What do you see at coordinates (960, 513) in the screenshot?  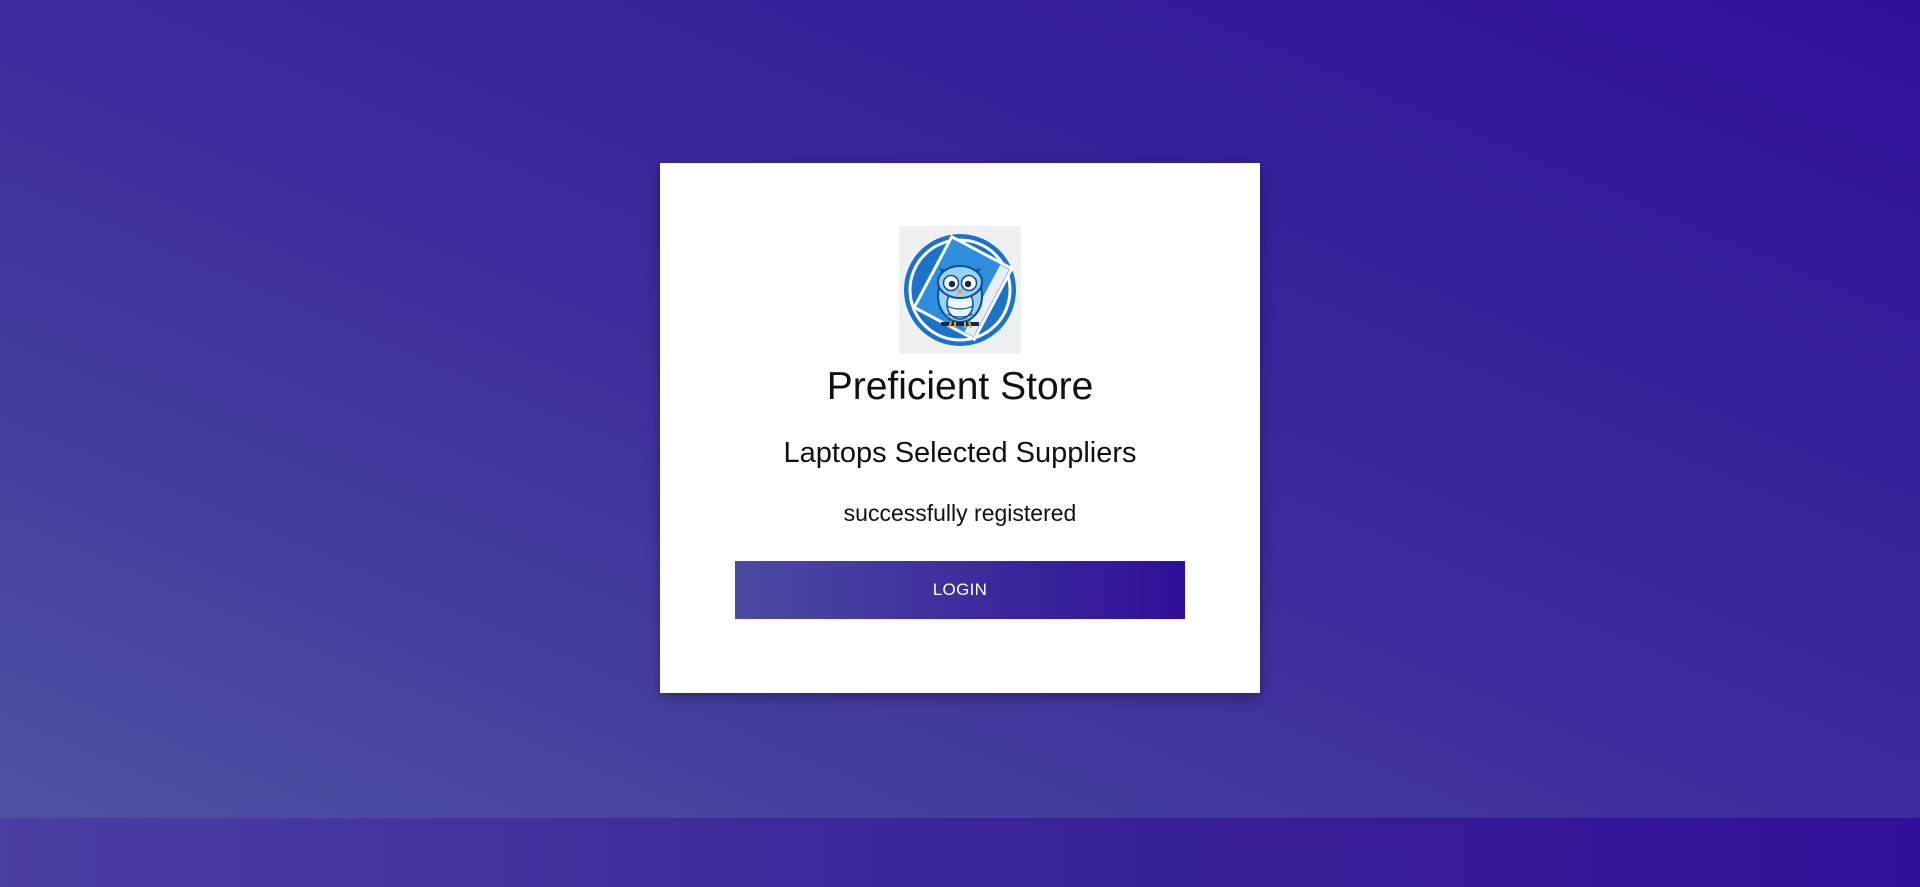 I see `registration-status-message: successfully registered` at bounding box center [960, 513].